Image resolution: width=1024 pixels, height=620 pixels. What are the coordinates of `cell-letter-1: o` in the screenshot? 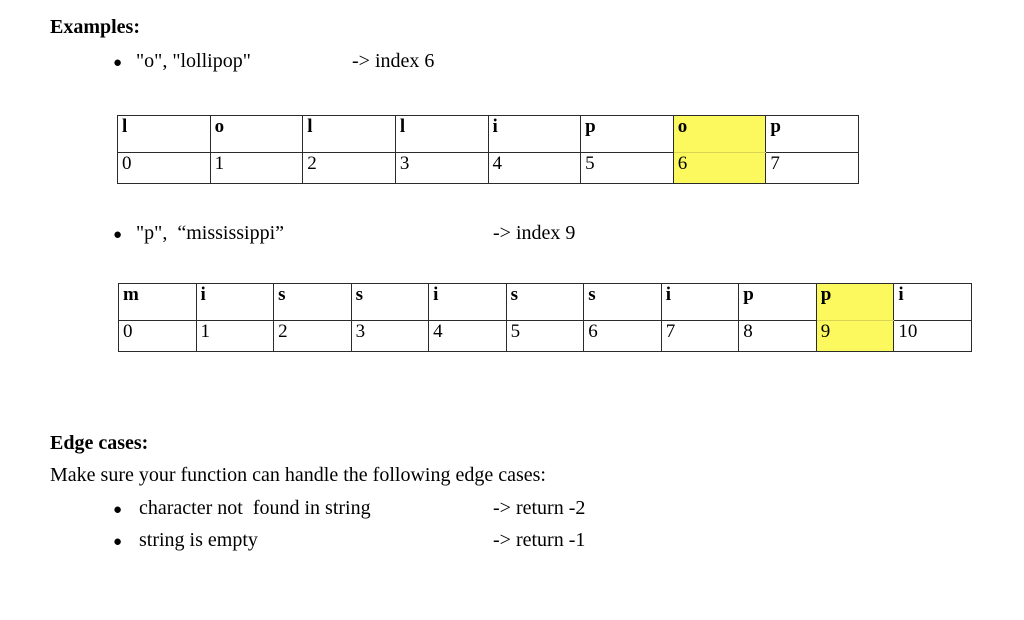 It's located at (256, 134).